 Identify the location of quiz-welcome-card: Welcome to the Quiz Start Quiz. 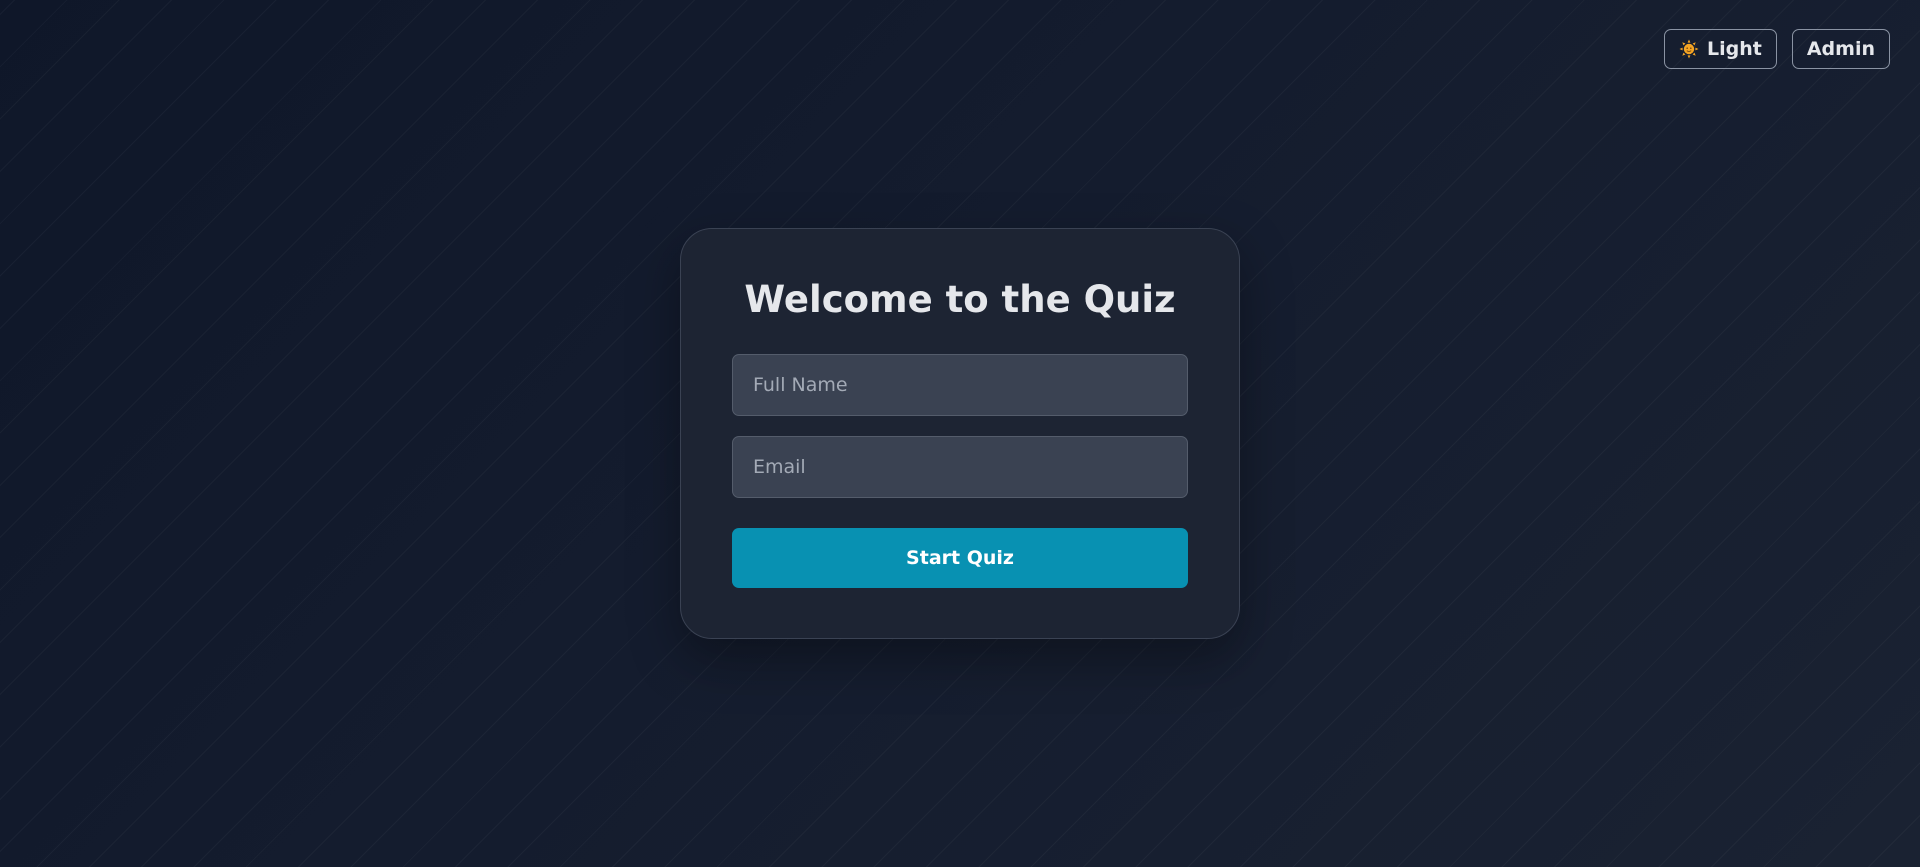
(960, 433).